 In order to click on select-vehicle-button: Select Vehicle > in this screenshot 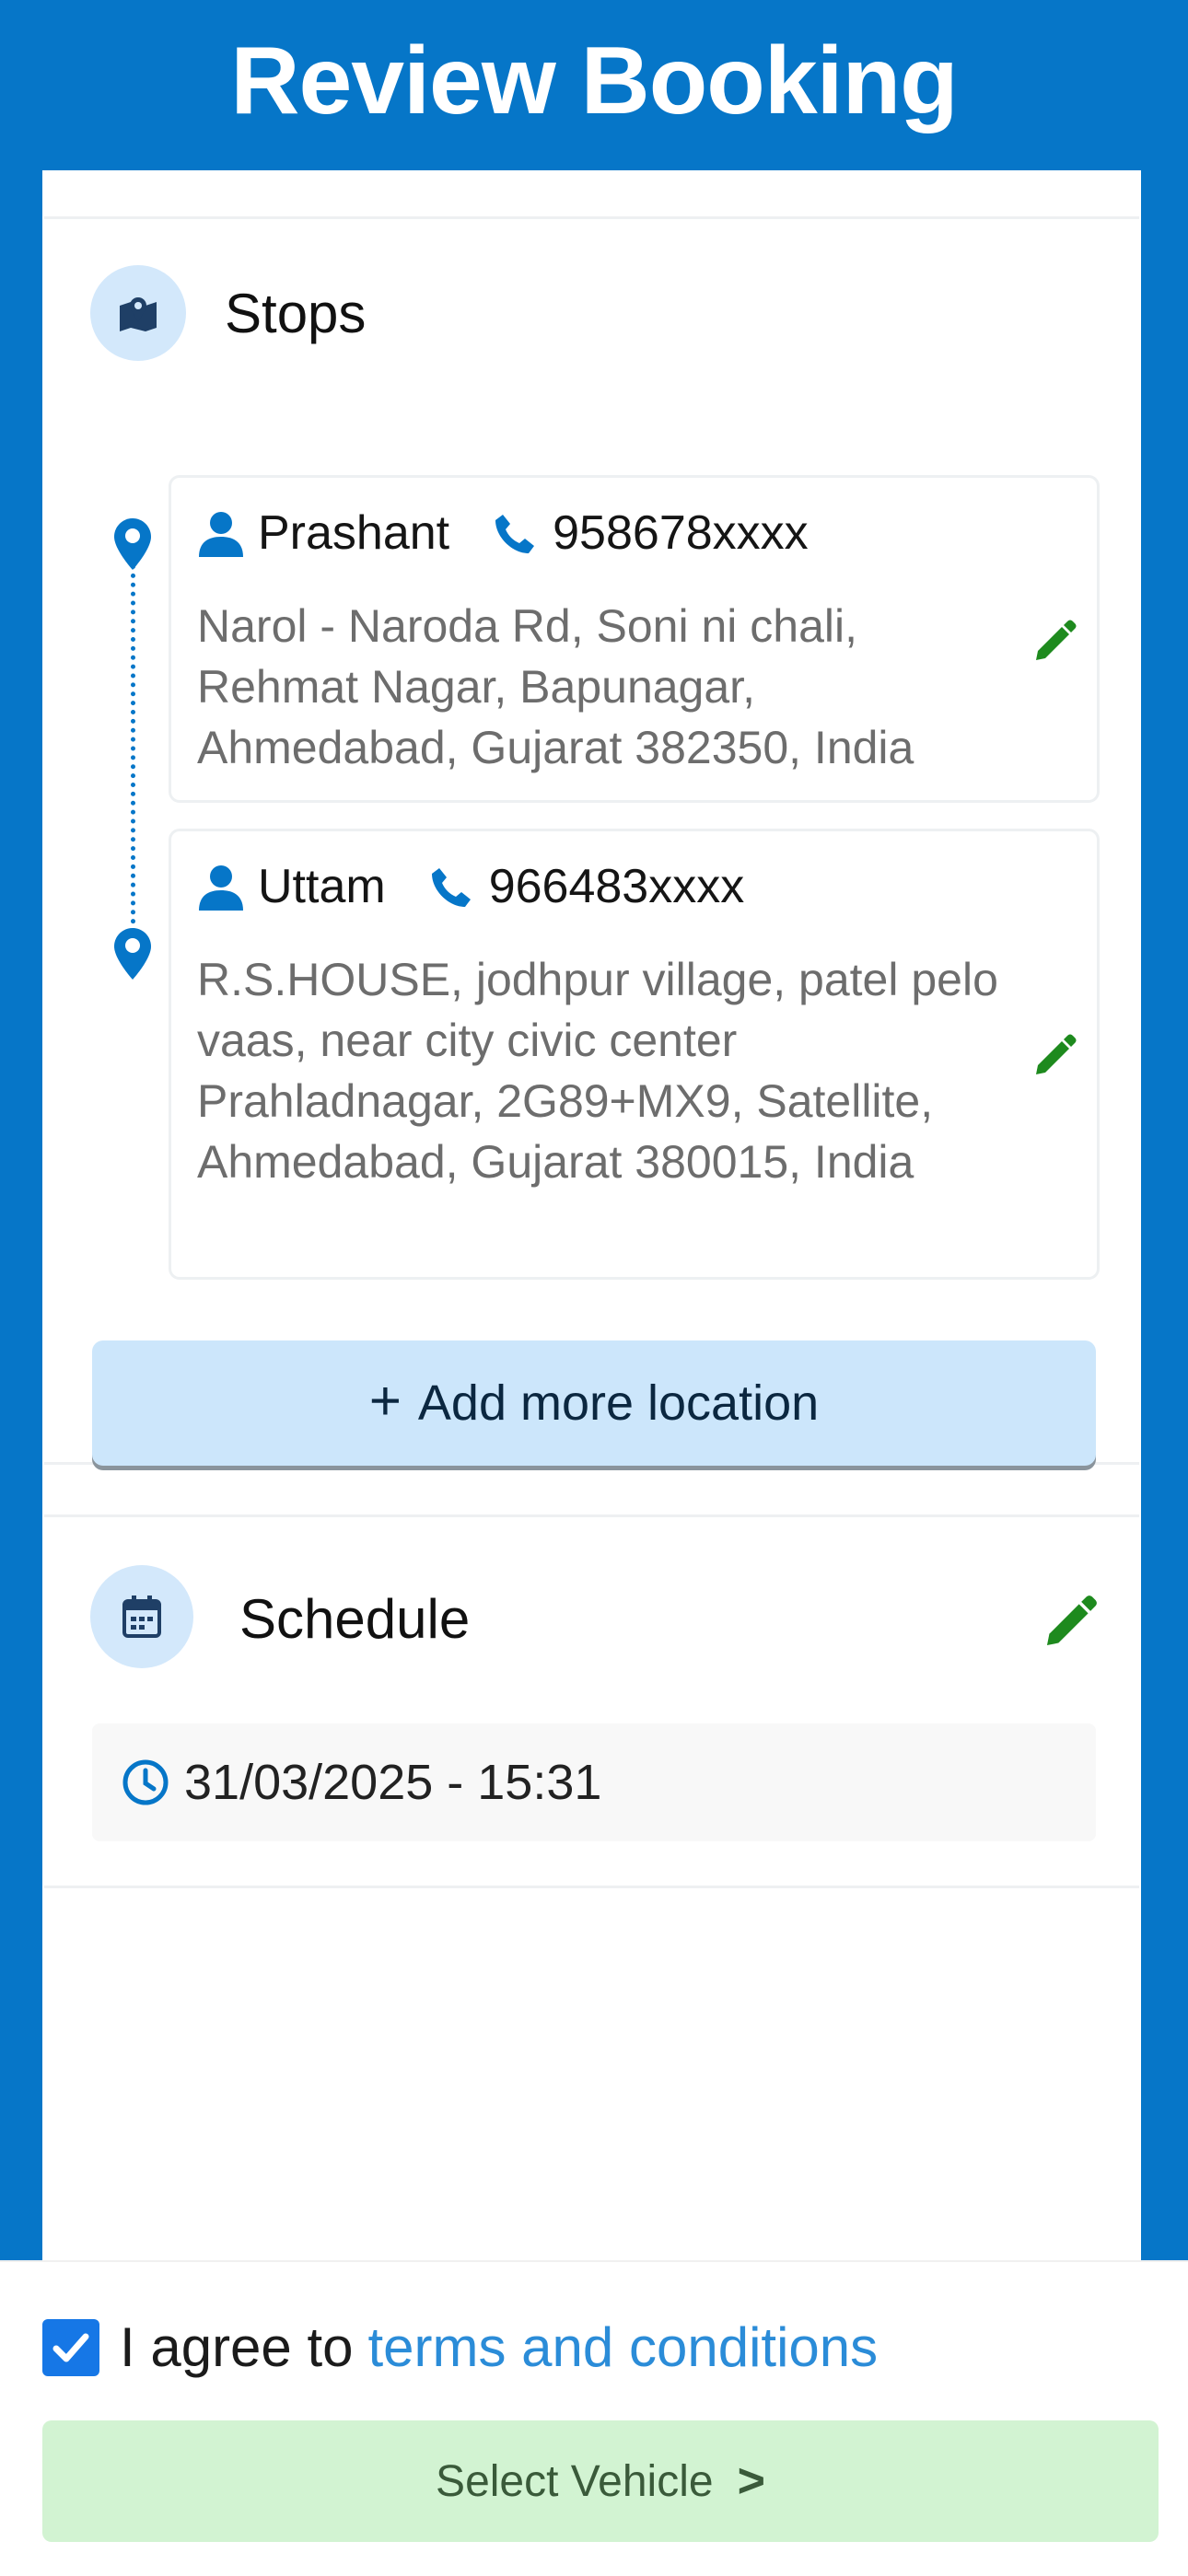, I will do `click(600, 2481)`.